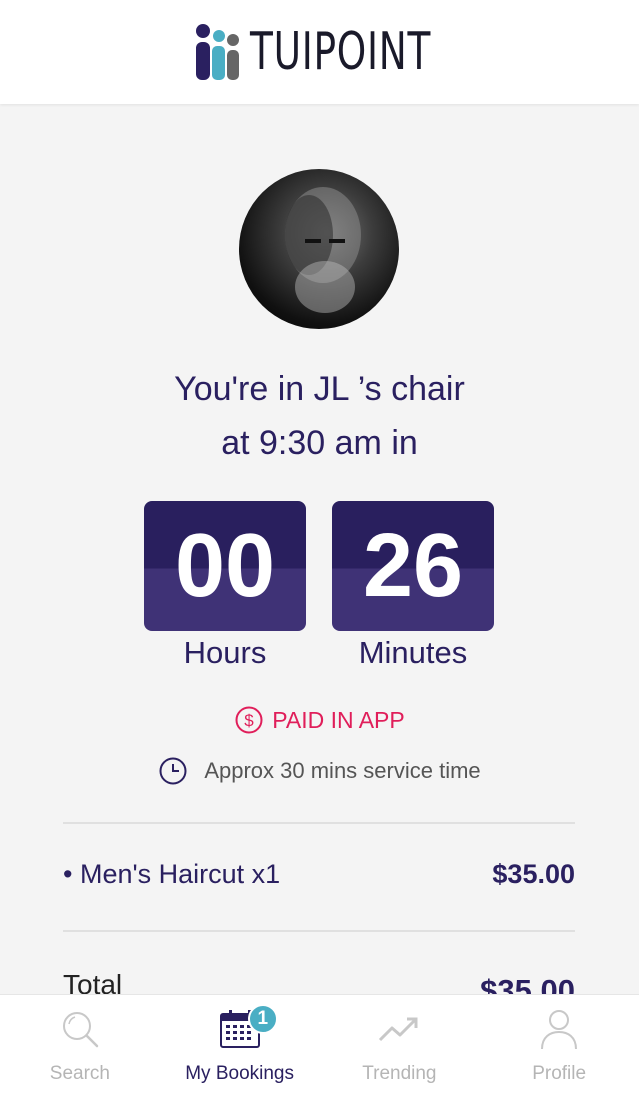  I want to click on service-time: Approx 30 mins service time, so click(319, 771).